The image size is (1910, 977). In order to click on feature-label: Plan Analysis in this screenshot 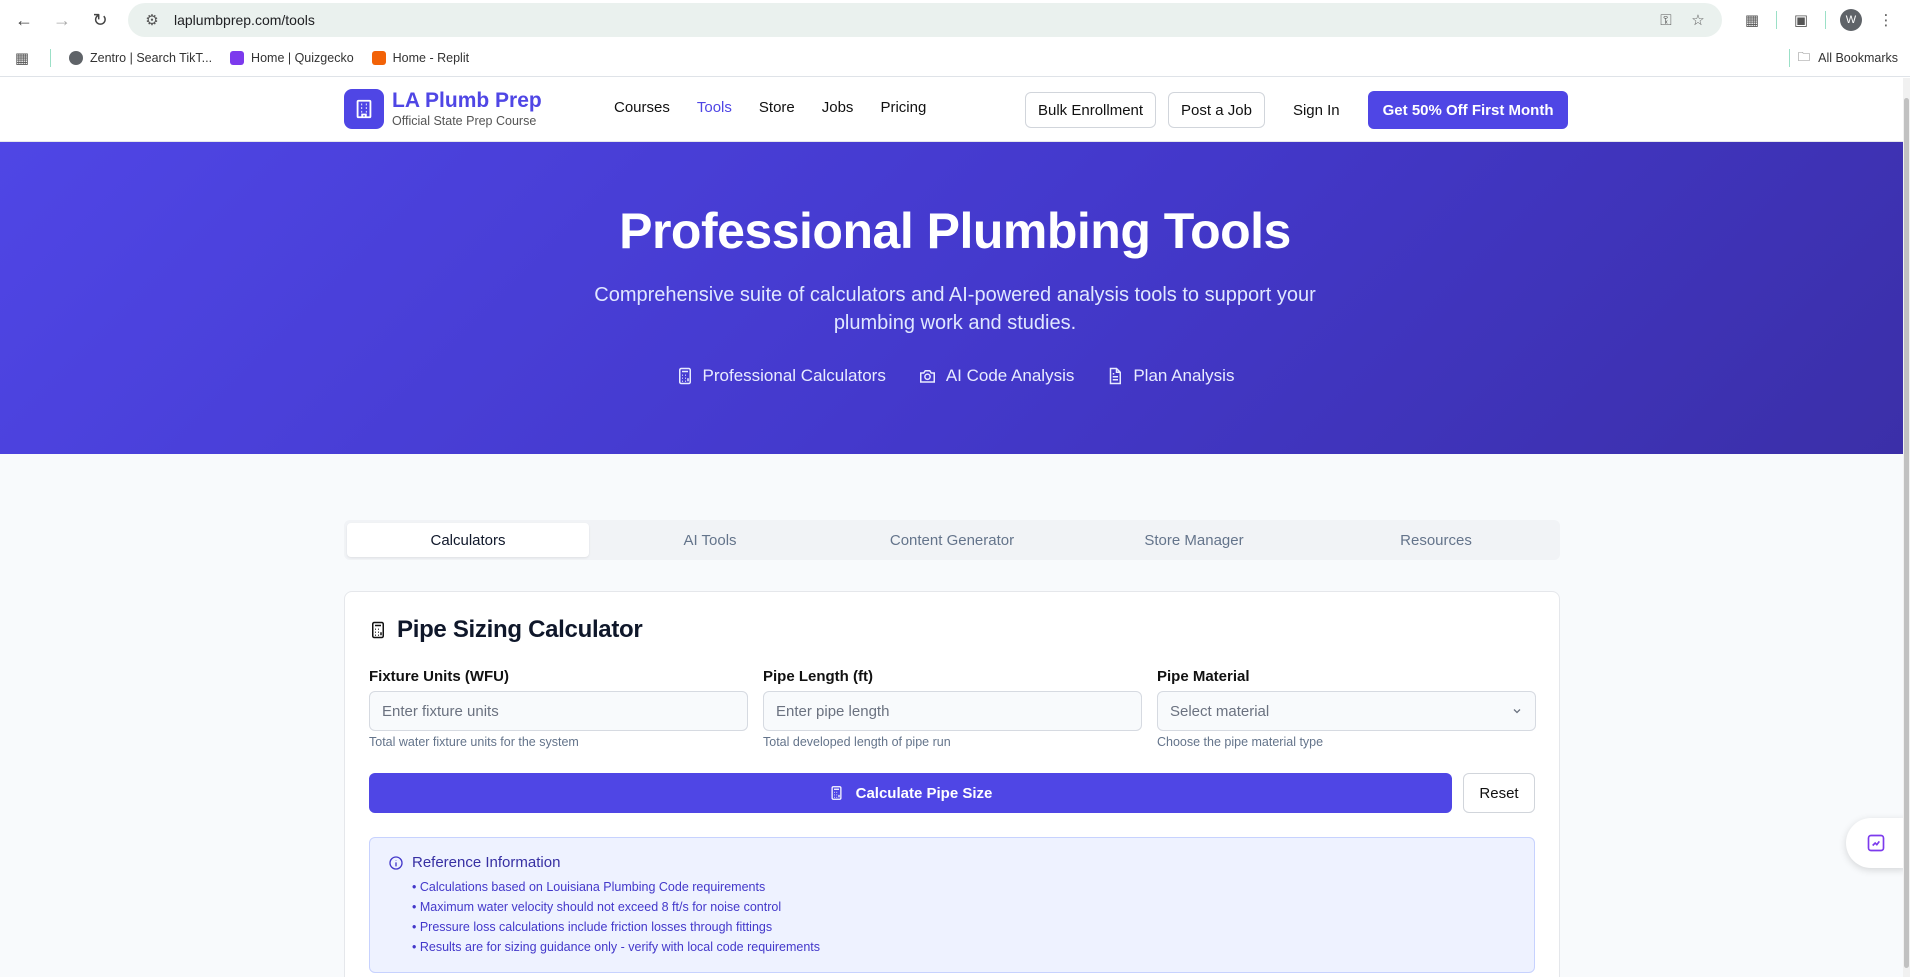, I will do `click(1184, 375)`.